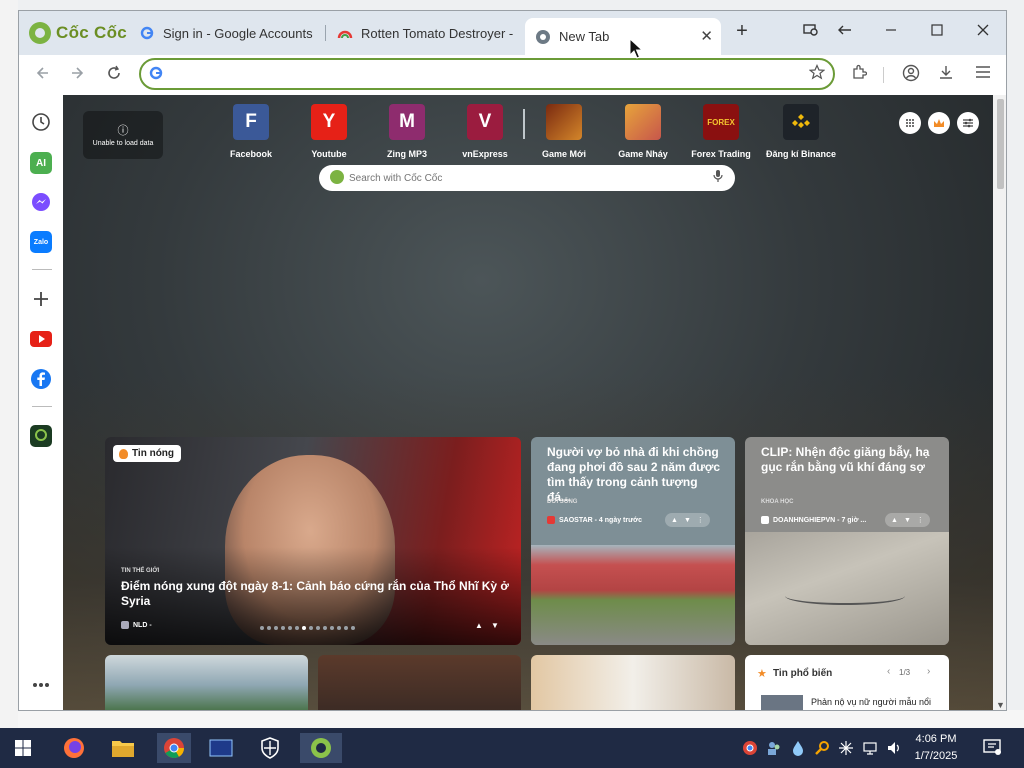 The height and width of the screenshot is (768, 1024). What do you see at coordinates (41, 163) in the screenshot?
I see `ai-assistant-icon: AI` at bounding box center [41, 163].